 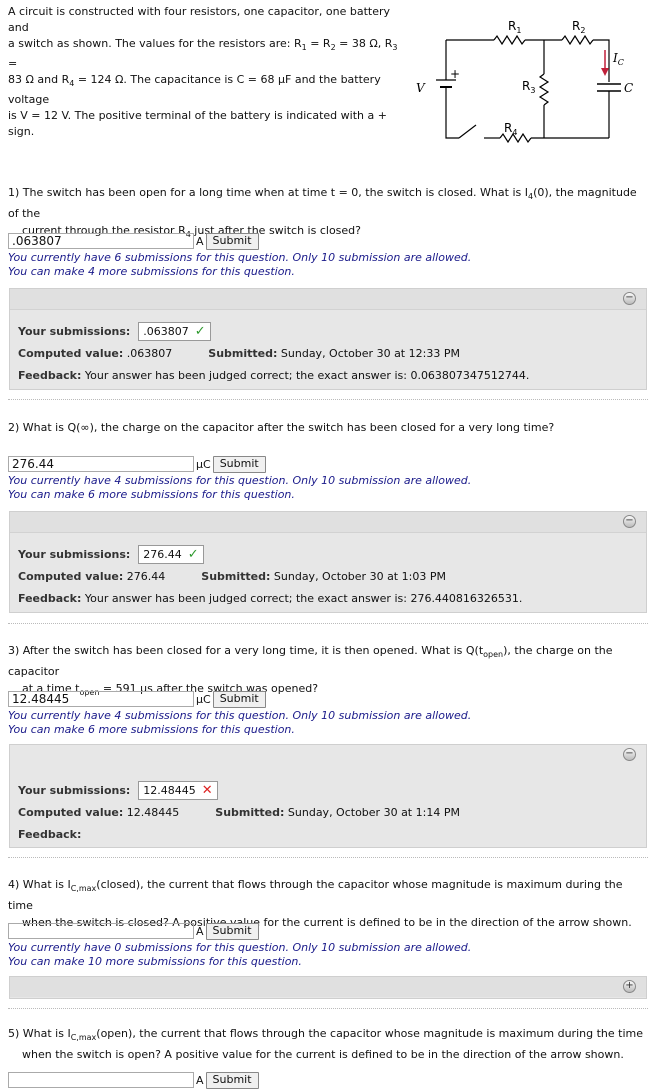 What do you see at coordinates (13, 64) in the screenshot?
I see `intro-text: =` at bounding box center [13, 64].